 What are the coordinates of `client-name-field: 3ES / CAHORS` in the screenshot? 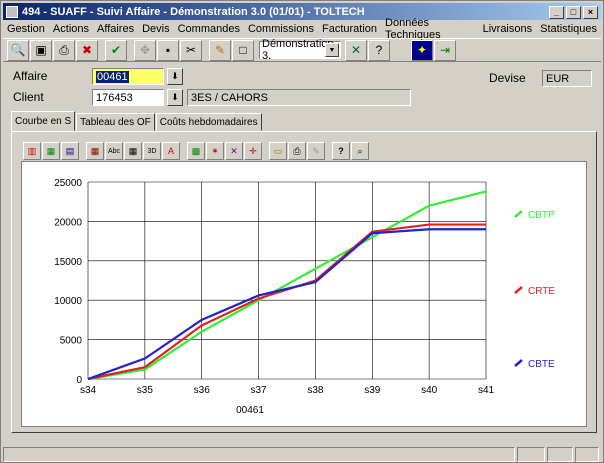 It's located at (299, 97).